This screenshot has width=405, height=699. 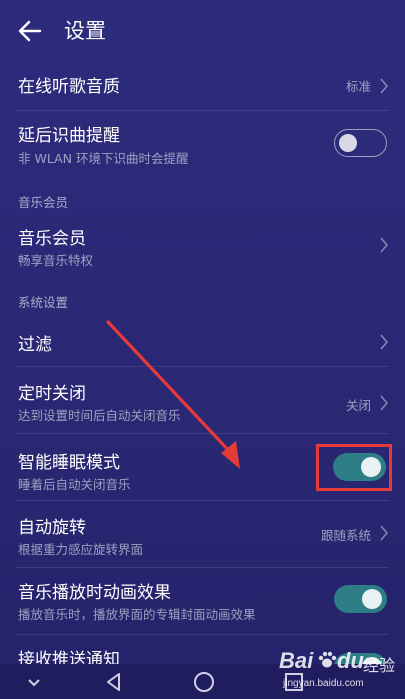 I want to click on setting-title: 音乐播放时动画效果, so click(x=94, y=593).